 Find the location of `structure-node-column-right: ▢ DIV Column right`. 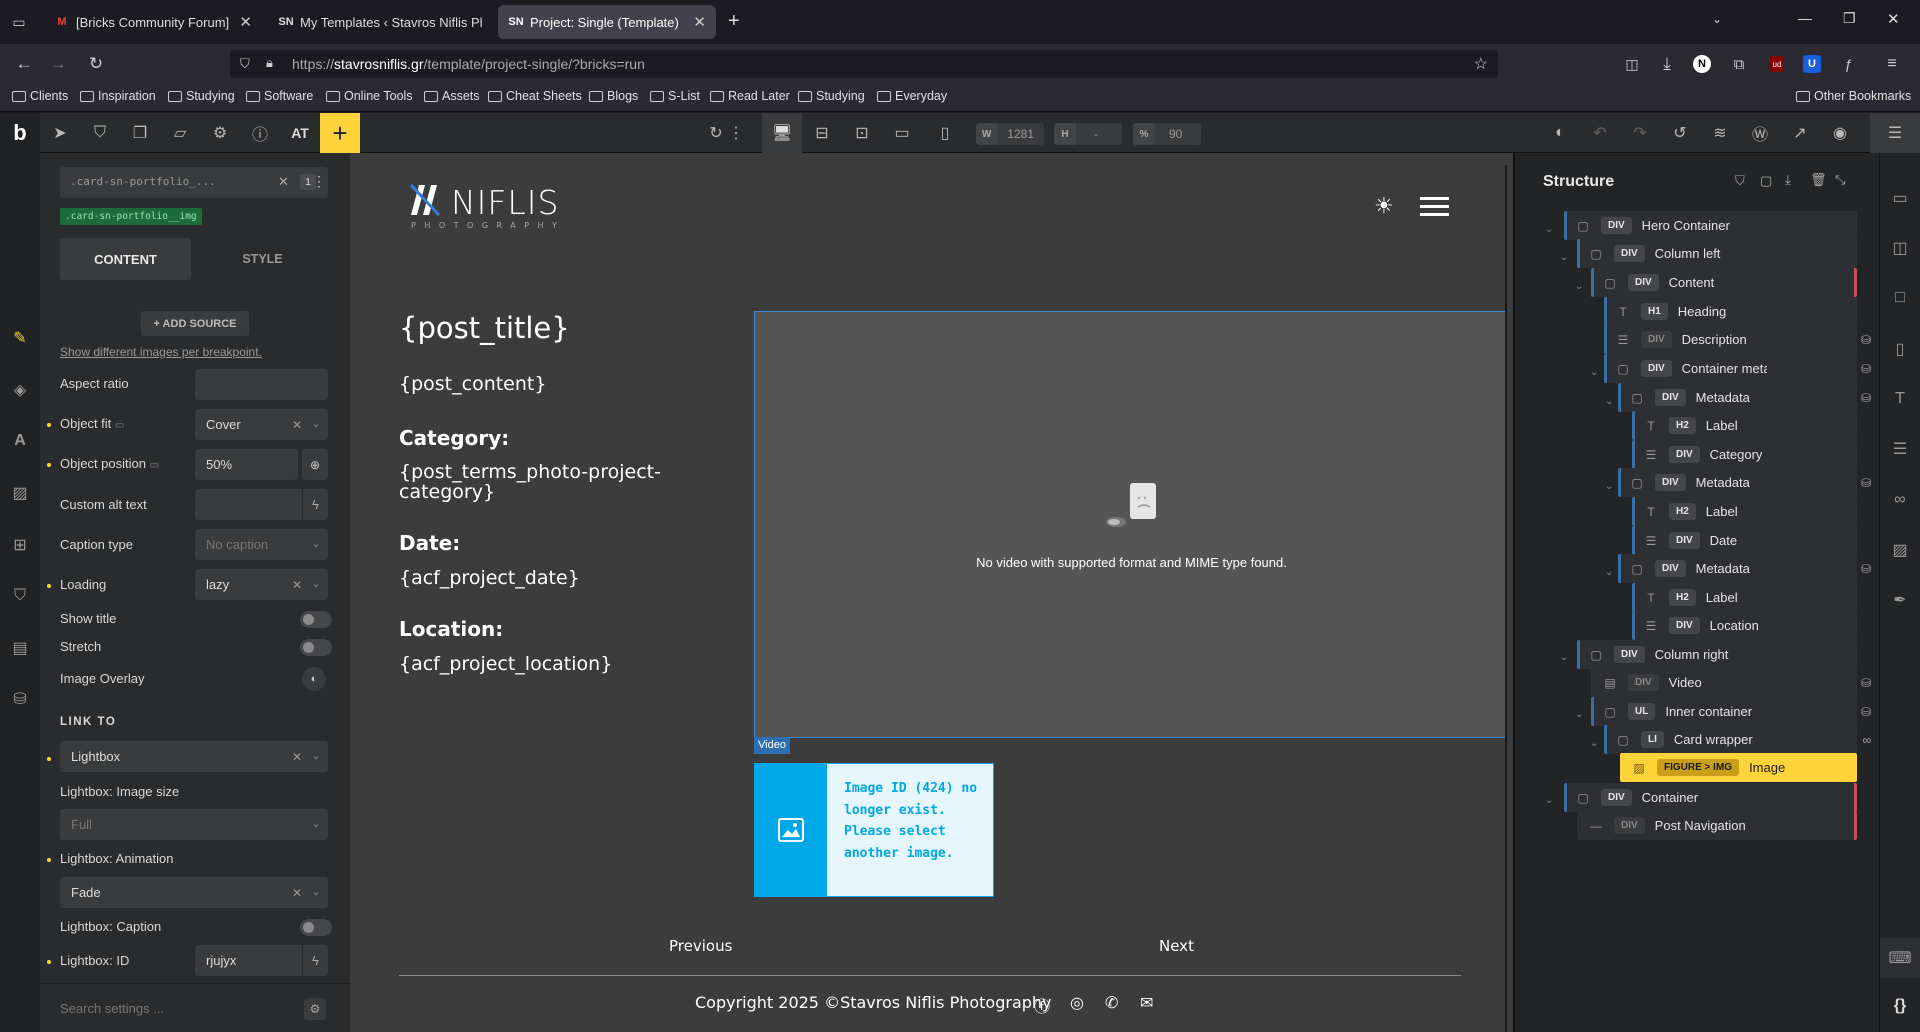

structure-node-column-right: ▢ DIV Column right is located at coordinates (1717, 654).